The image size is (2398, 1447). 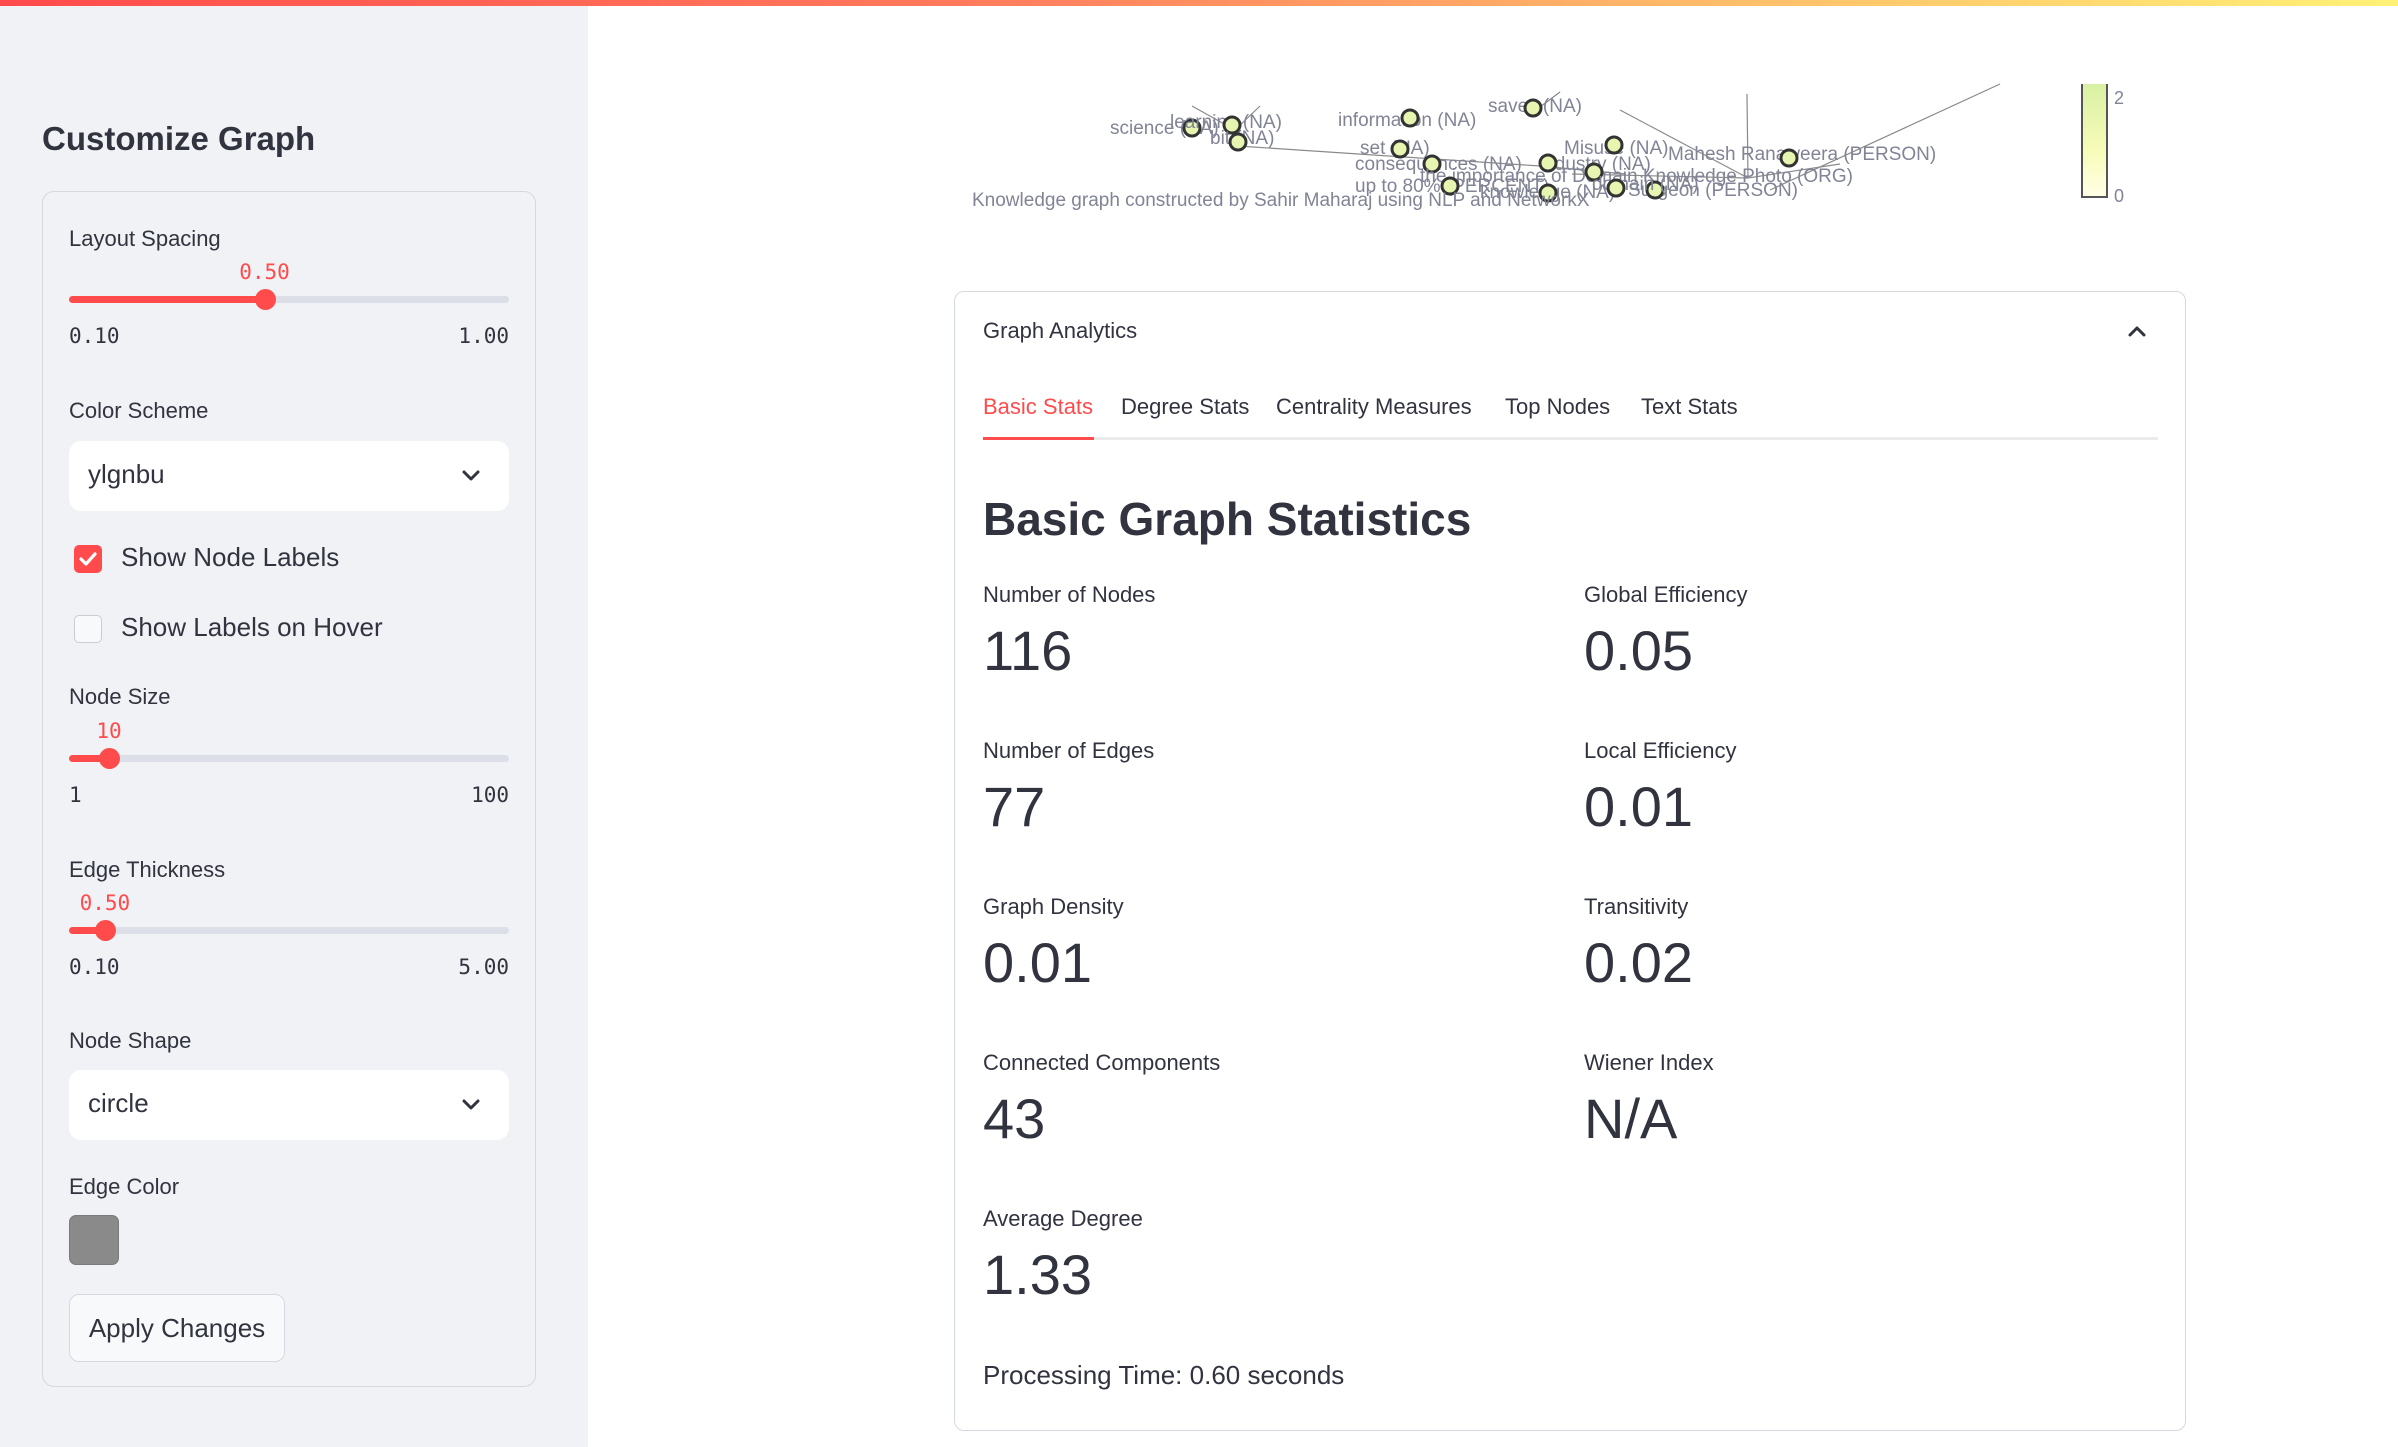 What do you see at coordinates (1631, 1118) in the screenshot?
I see `metric-value: N/A` at bounding box center [1631, 1118].